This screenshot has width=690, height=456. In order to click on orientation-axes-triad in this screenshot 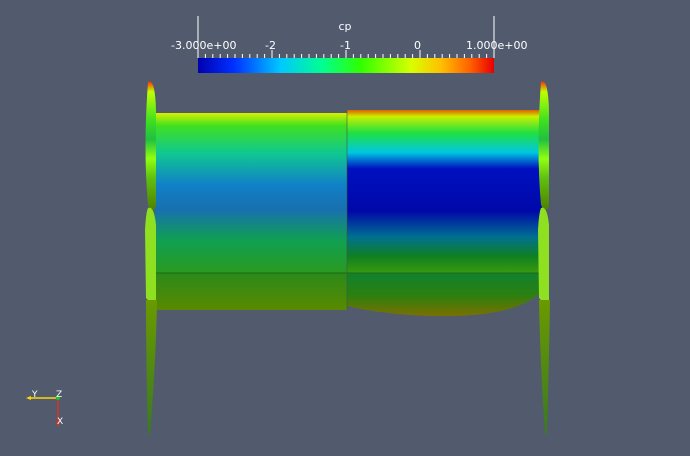, I will do `click(43, 411)`.